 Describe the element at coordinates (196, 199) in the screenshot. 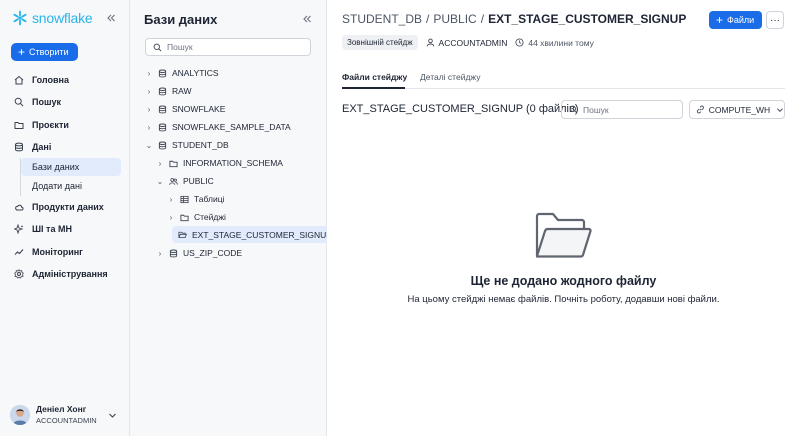

I see `tree-node-tables: › Таблиці` at that location.